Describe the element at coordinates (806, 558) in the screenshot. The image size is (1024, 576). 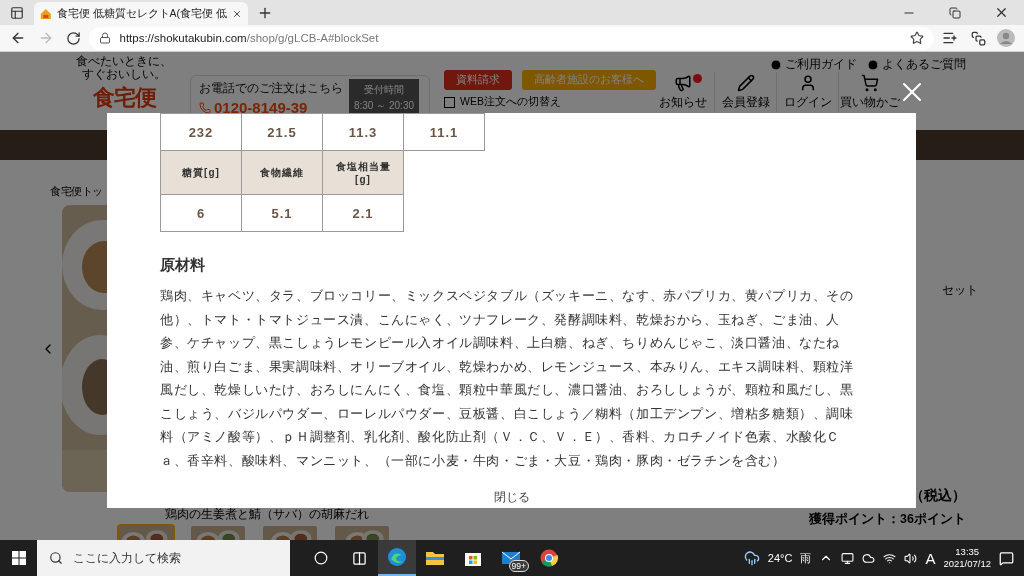
I see `weather-text: 雨` at that location.